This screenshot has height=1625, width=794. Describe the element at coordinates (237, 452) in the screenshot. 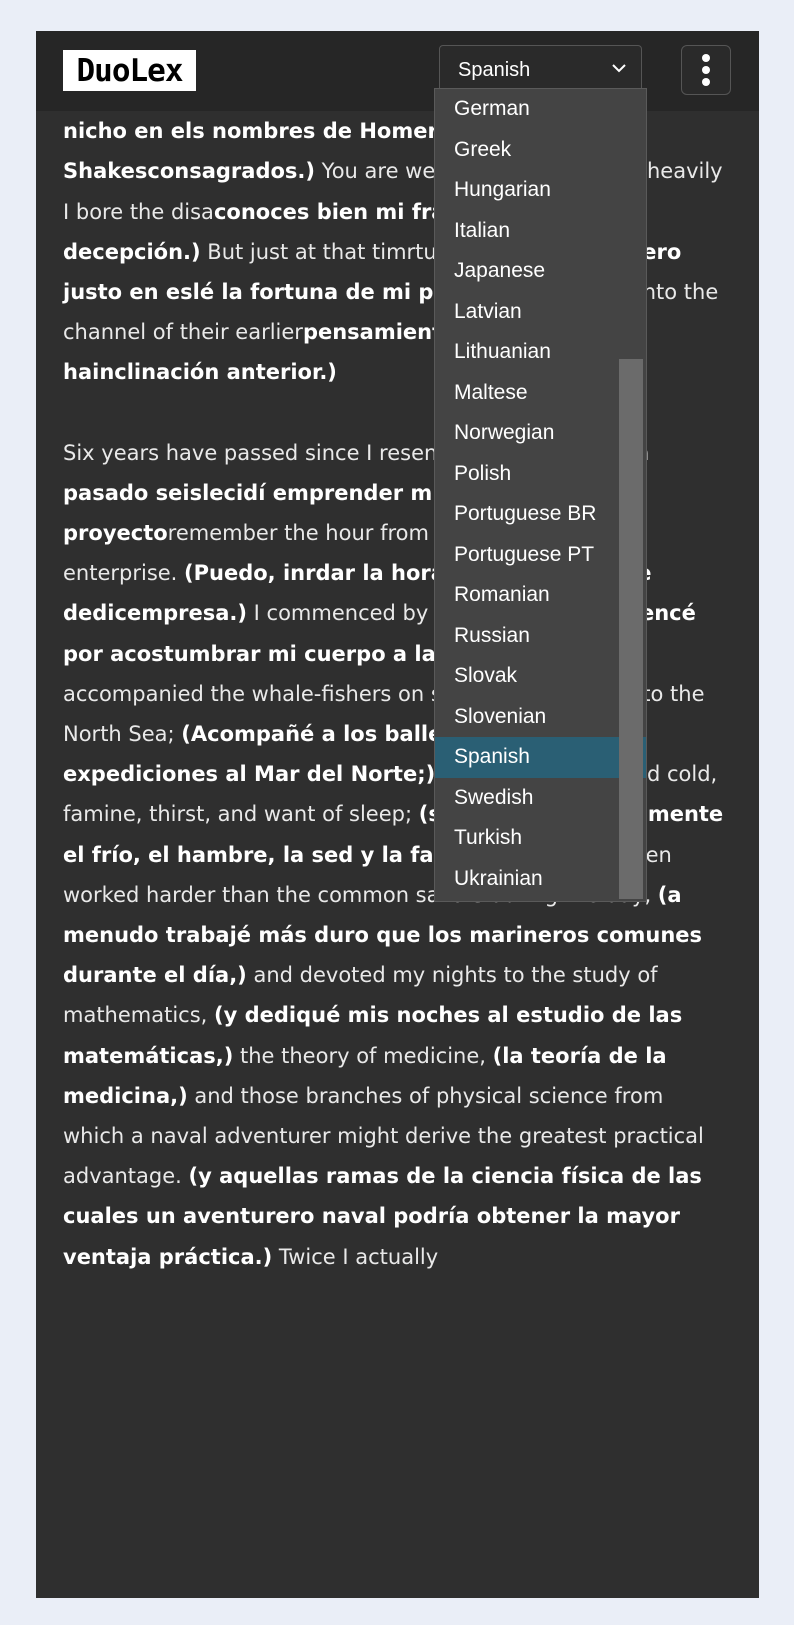

I see `source-text: Six years have passed since I res` at that location.